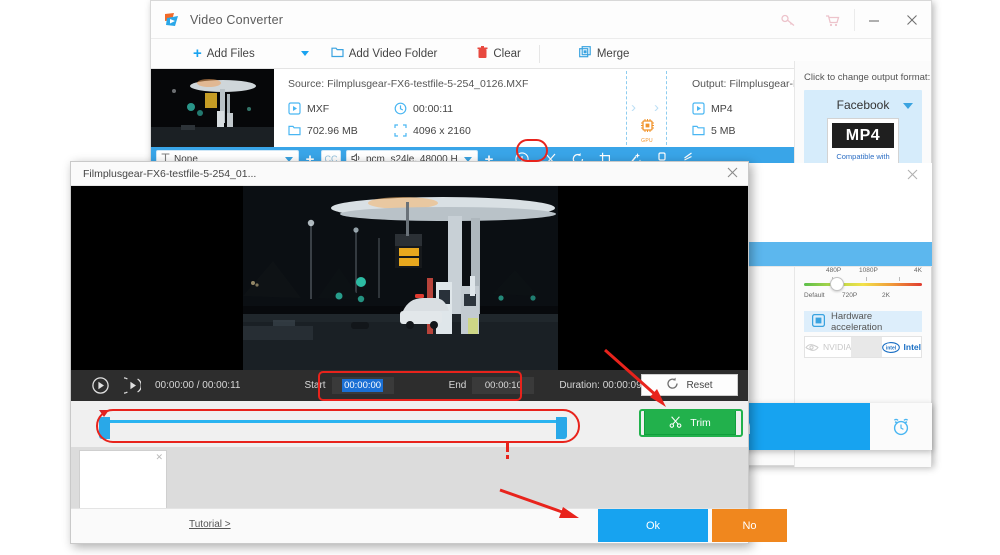 The image size is (1000, 555). I want to click on clear-button: Clear, so click(498, 54).